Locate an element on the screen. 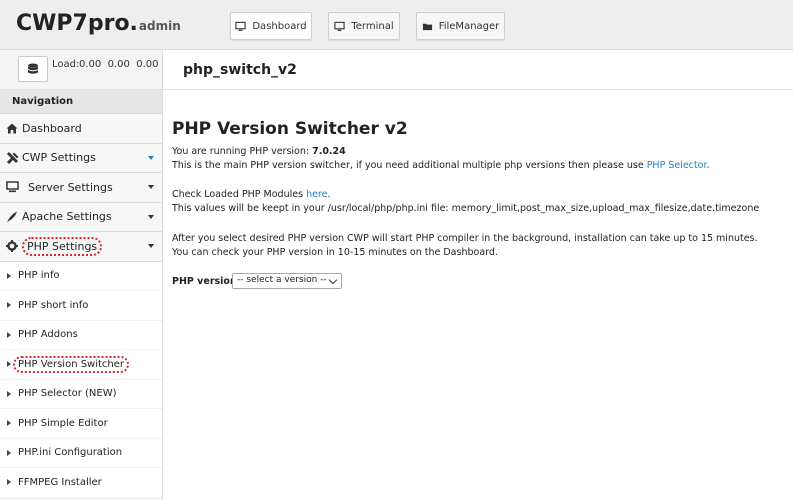 The height and width of the screenshot is (500, 793). server-icon is located at coordinates (12, 187).